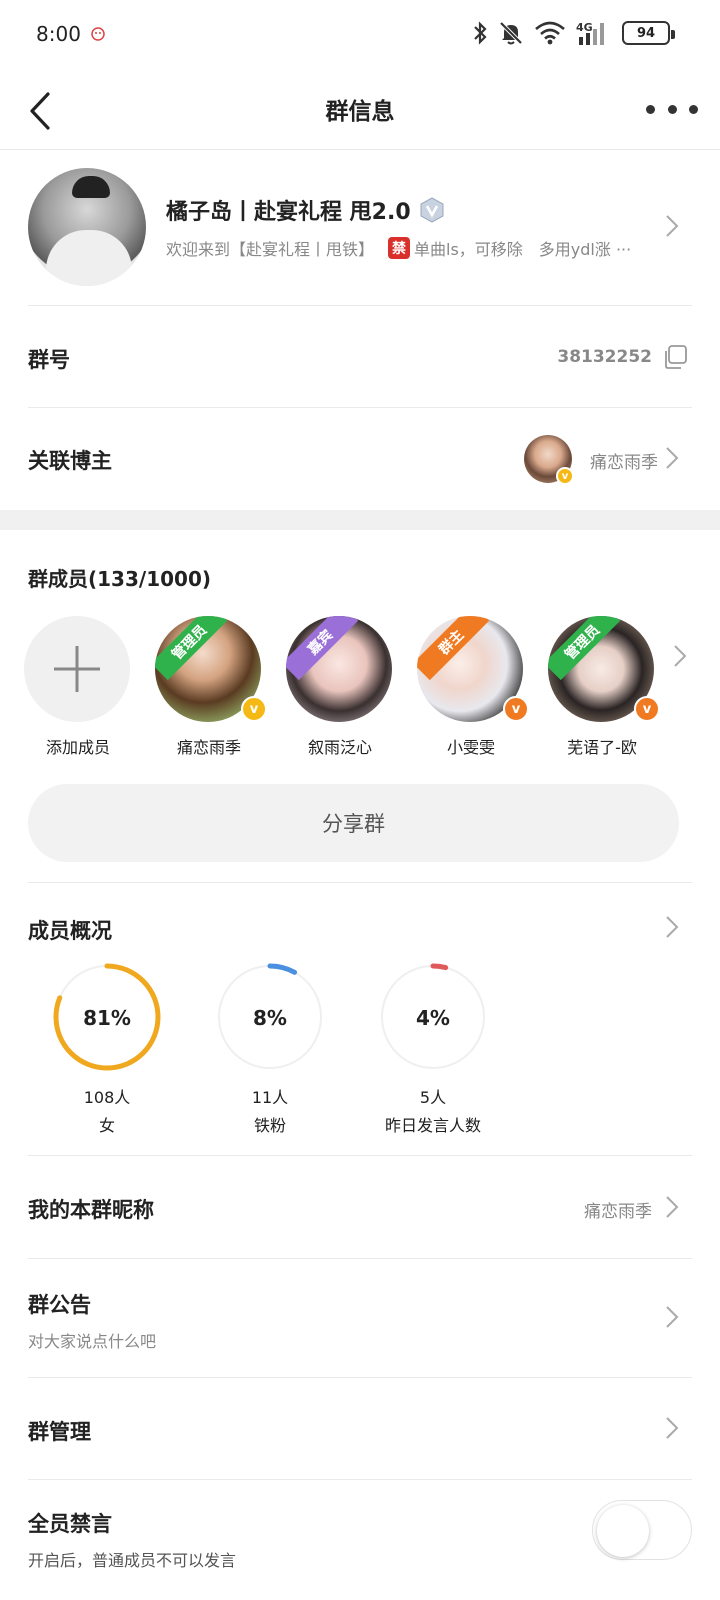  What do you see at coordinates (58, 34) in the screenshot?
I see `status-time: 8:00` at bounding box center [58, 34].